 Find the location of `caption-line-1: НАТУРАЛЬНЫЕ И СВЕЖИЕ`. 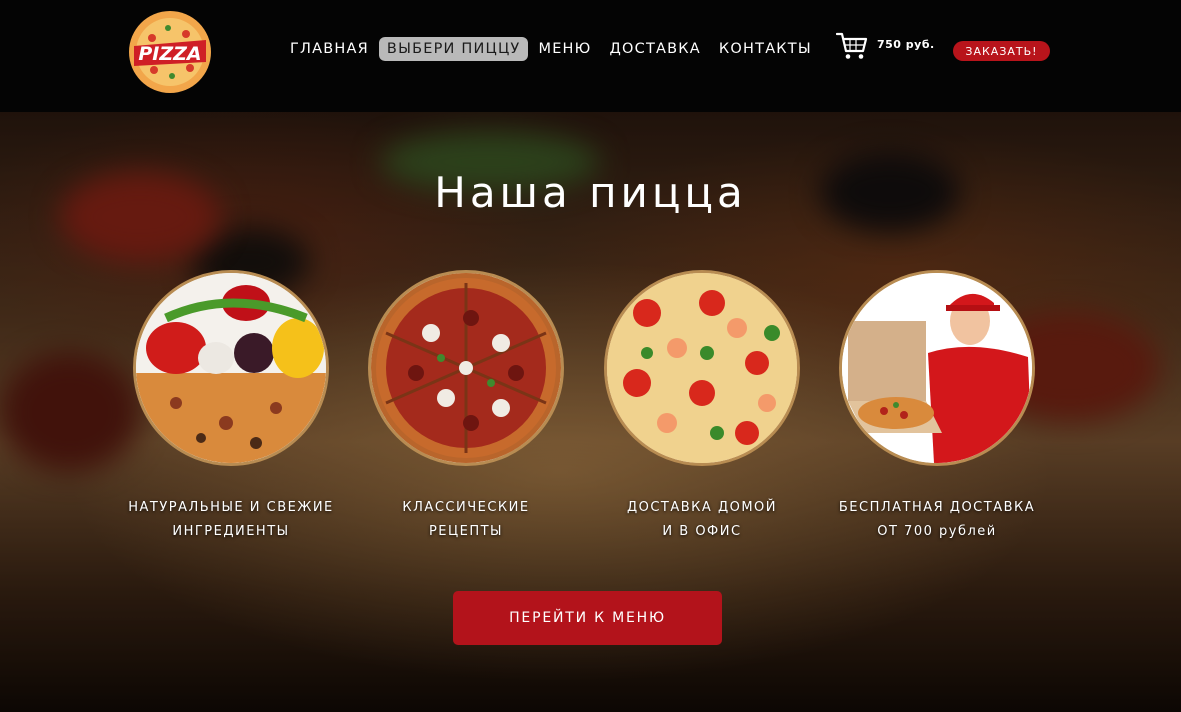

caption-line-1: НАТУРАЛЬНЫЕ И СВЕЖИЕ is located at coordinates (231, 507).